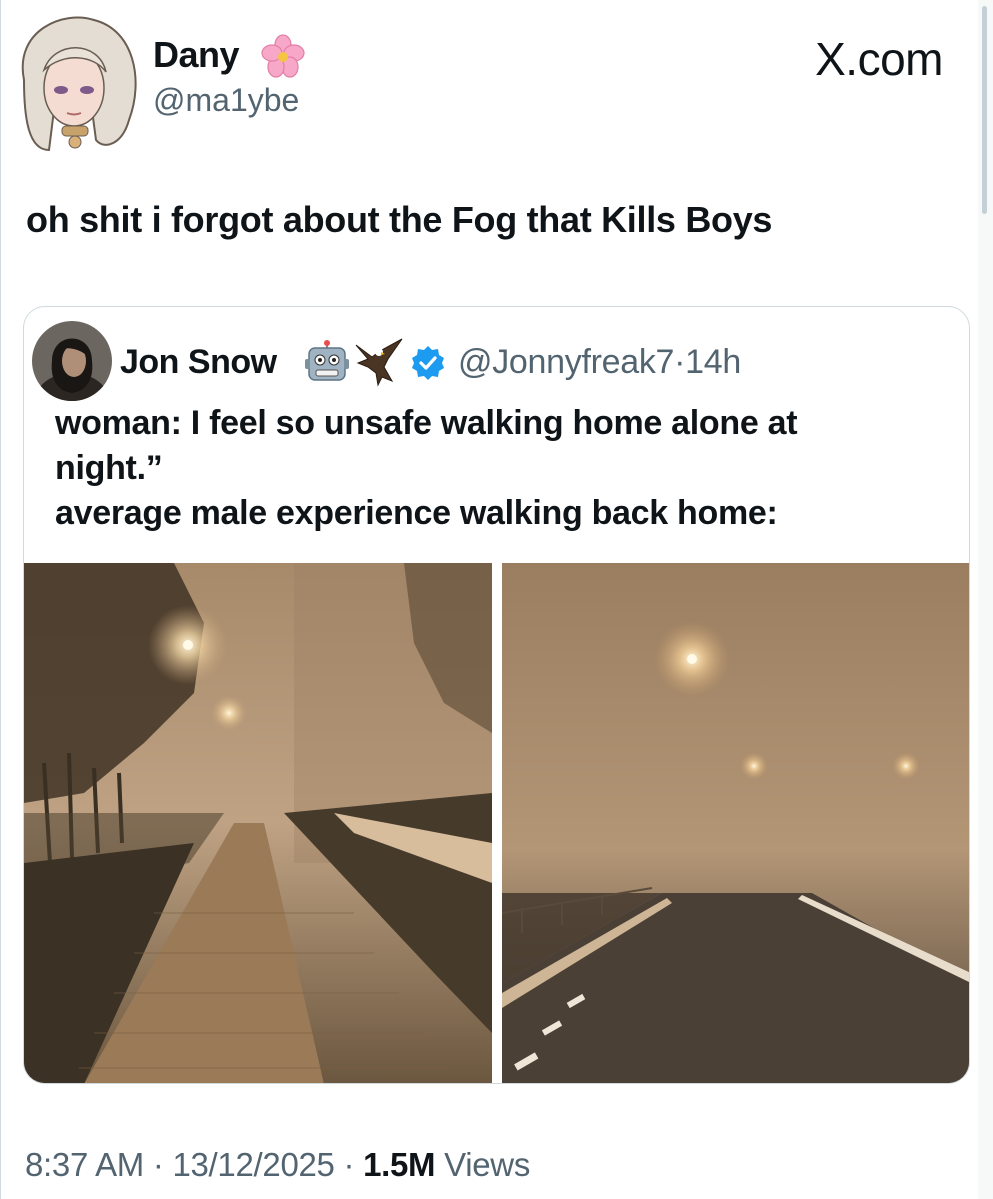 The width and height of the screenshot is (993, 1199). Describe the element at coordinates (428, 363) in the screenshot. I see `verified-badge-icon` at that location.